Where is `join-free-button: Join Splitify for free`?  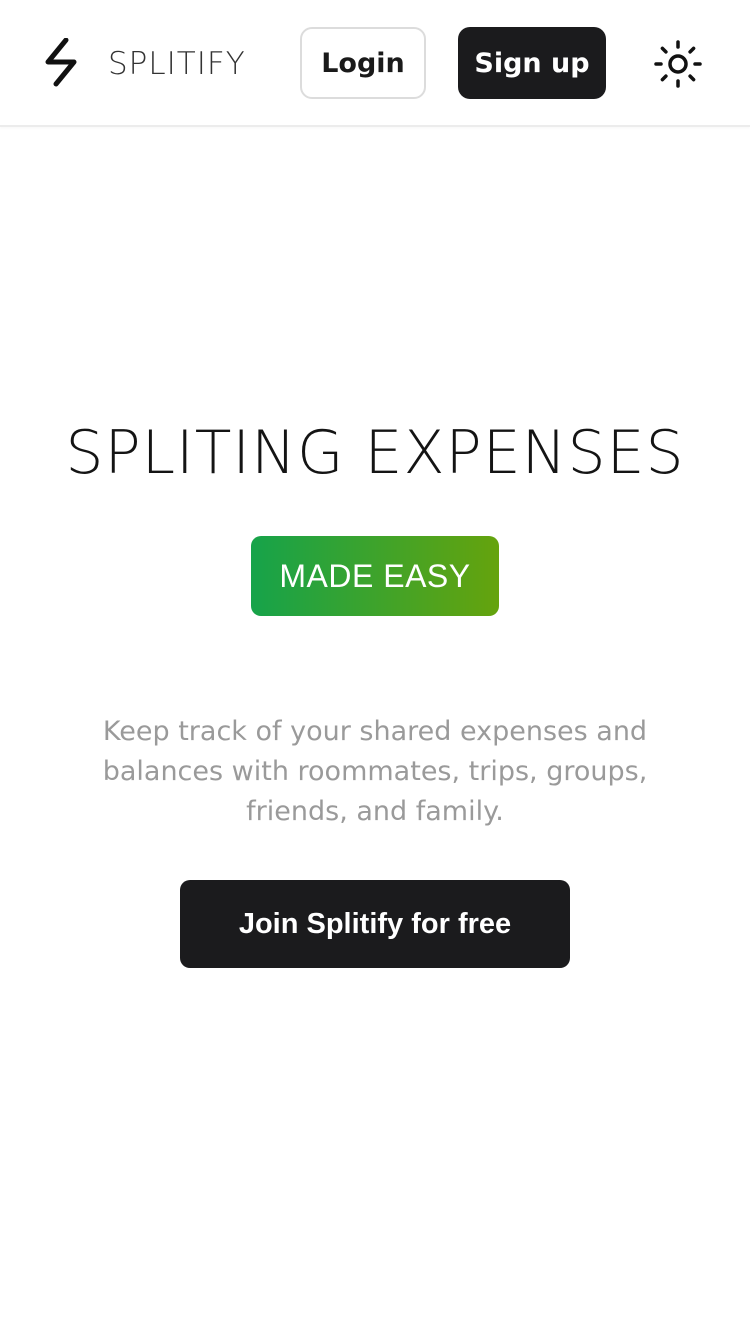
join-free-button: Join Splitify for free is located at coordinates (375, 924).